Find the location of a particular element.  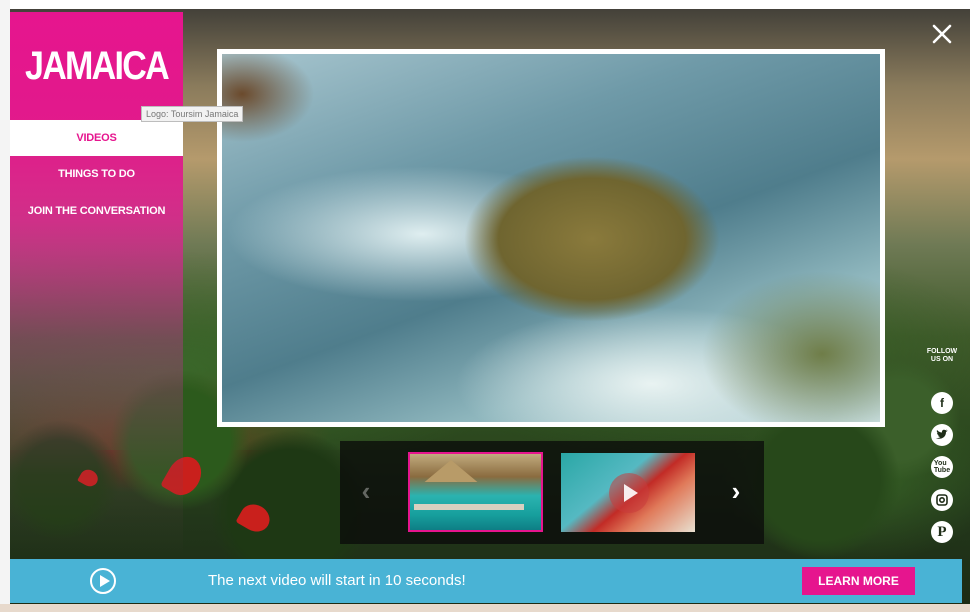

chevron-right-icon: › is located at coordinates (736, 491).